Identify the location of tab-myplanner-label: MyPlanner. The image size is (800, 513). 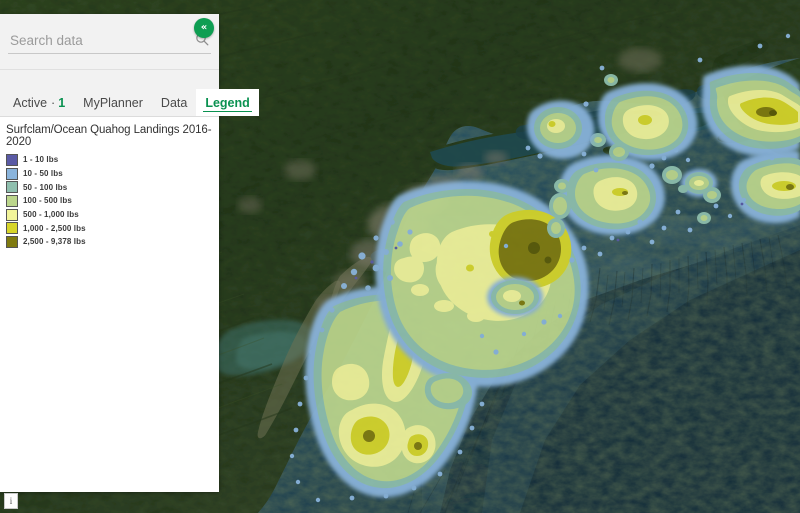
(113, 102).